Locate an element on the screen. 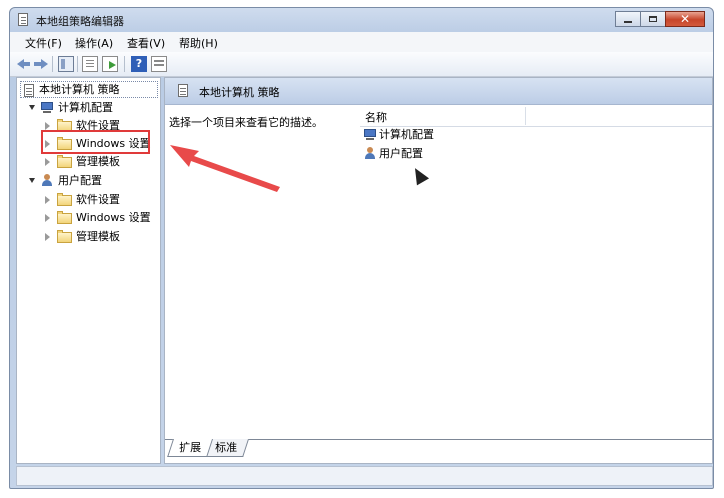 The image size is (724, 498). menu-help: 帮助(H) is located at coordinates (198, 43).